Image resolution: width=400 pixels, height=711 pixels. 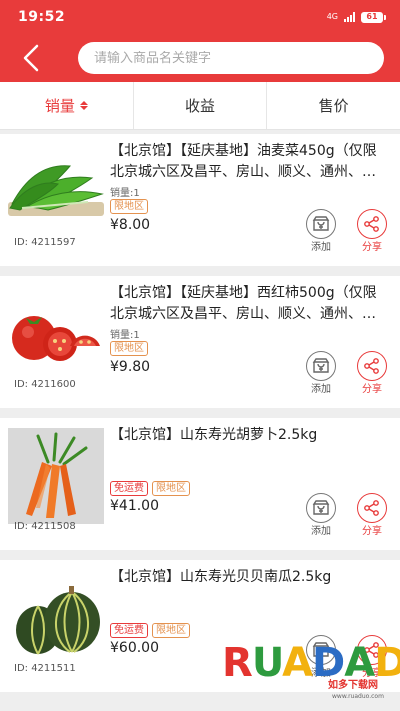 I want to click on status-icons: 4G 61, so click(x=356, y=17).